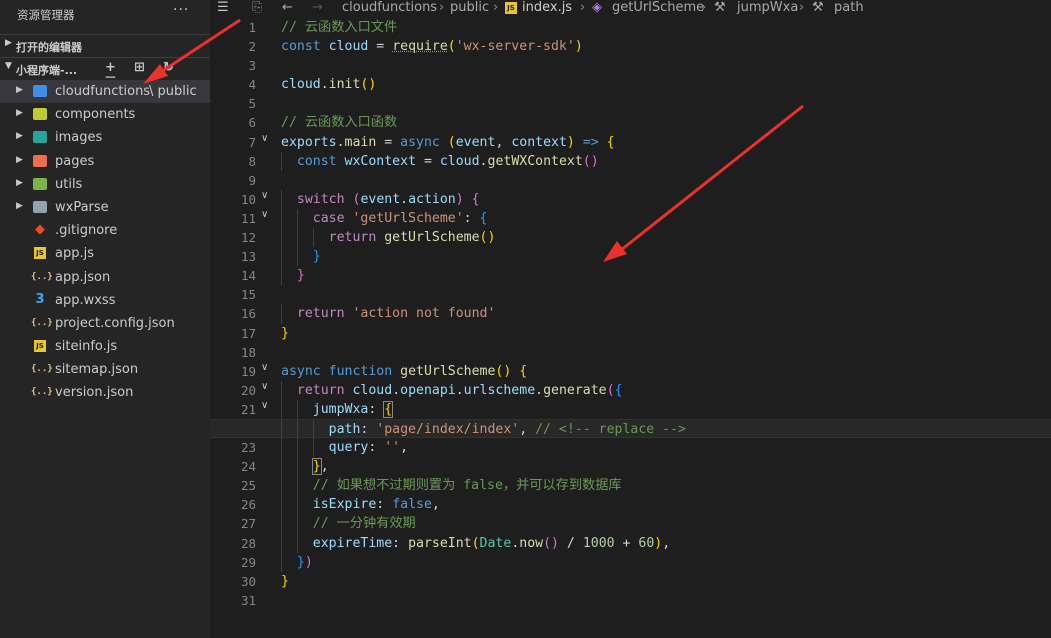 The image size is (1051, 638). Describe the element at coordinates (849, 7) in the screenshot. I see `breadcrumb-item: path` at that location.